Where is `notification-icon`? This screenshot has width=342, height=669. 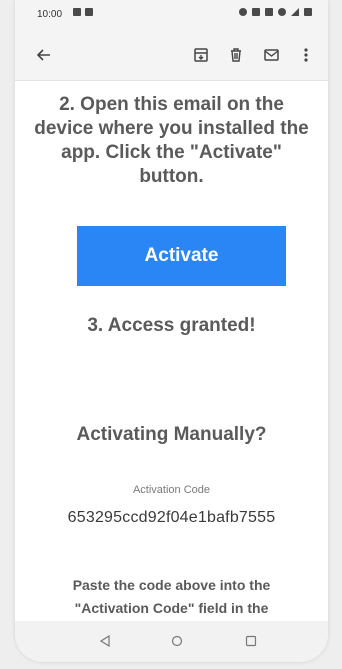 notification-icon is located at coordinates (77, 12).